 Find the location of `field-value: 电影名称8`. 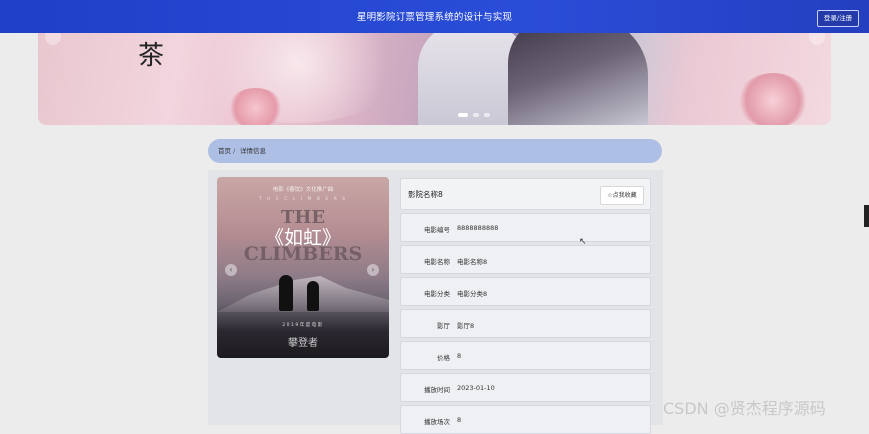

field-value: 电影名称8 is located at coordinates (472, 262).